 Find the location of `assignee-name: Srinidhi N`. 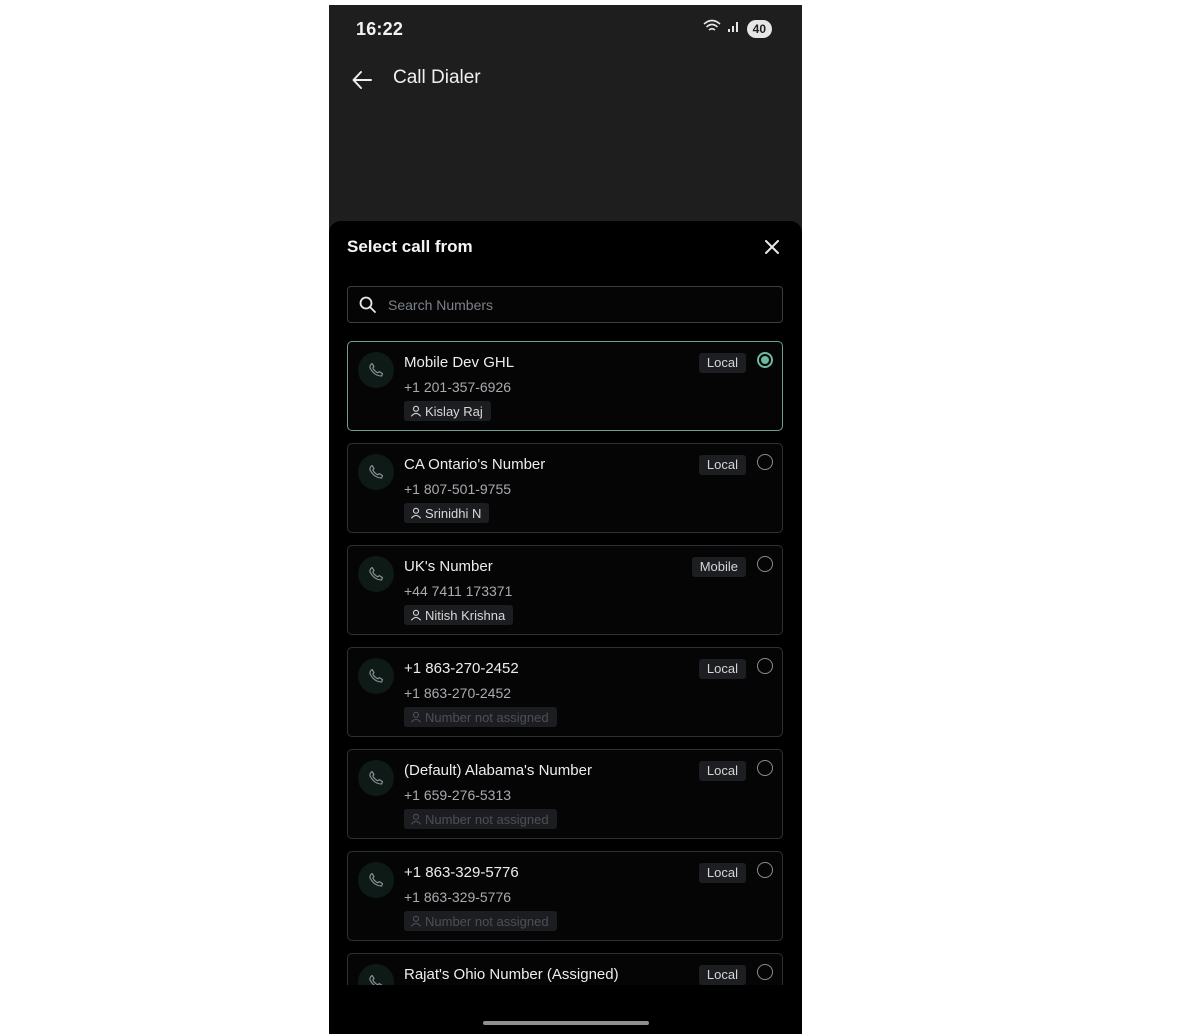

assignee-name: Srinidhi N is located at coordinates (453, 513).